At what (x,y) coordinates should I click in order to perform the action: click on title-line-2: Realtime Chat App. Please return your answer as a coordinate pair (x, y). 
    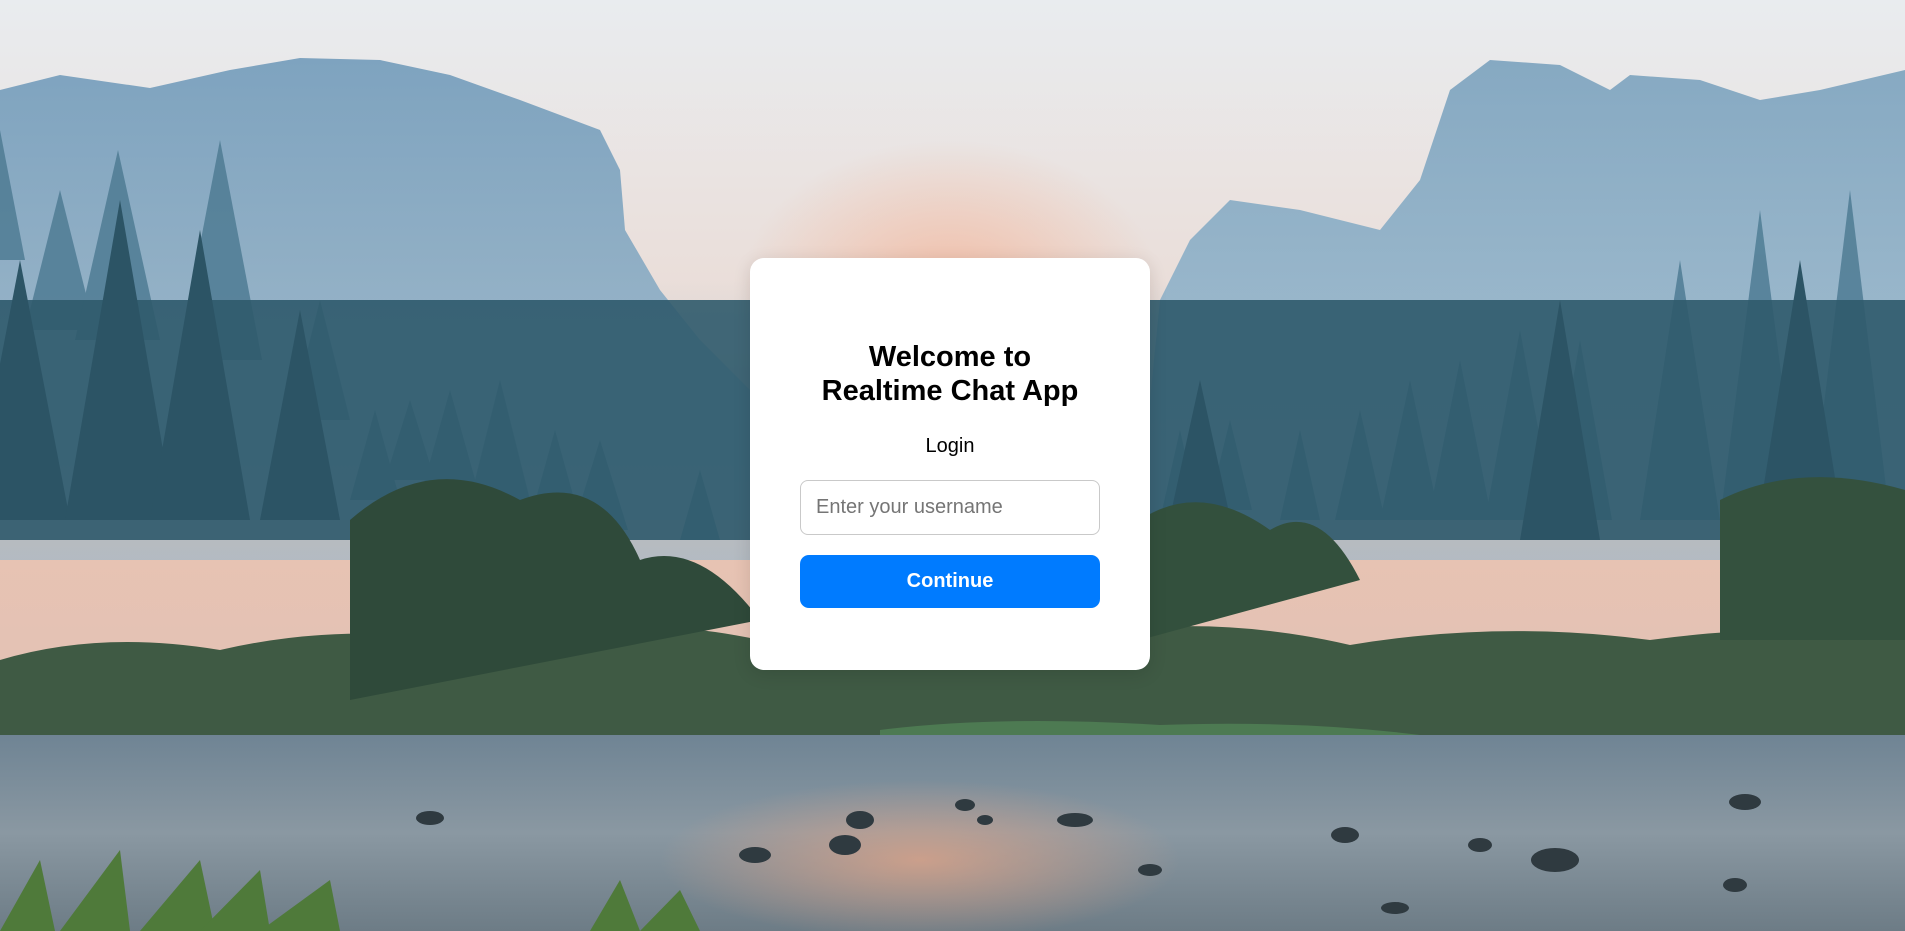
    Looking at the image, I should click on (950, 391).